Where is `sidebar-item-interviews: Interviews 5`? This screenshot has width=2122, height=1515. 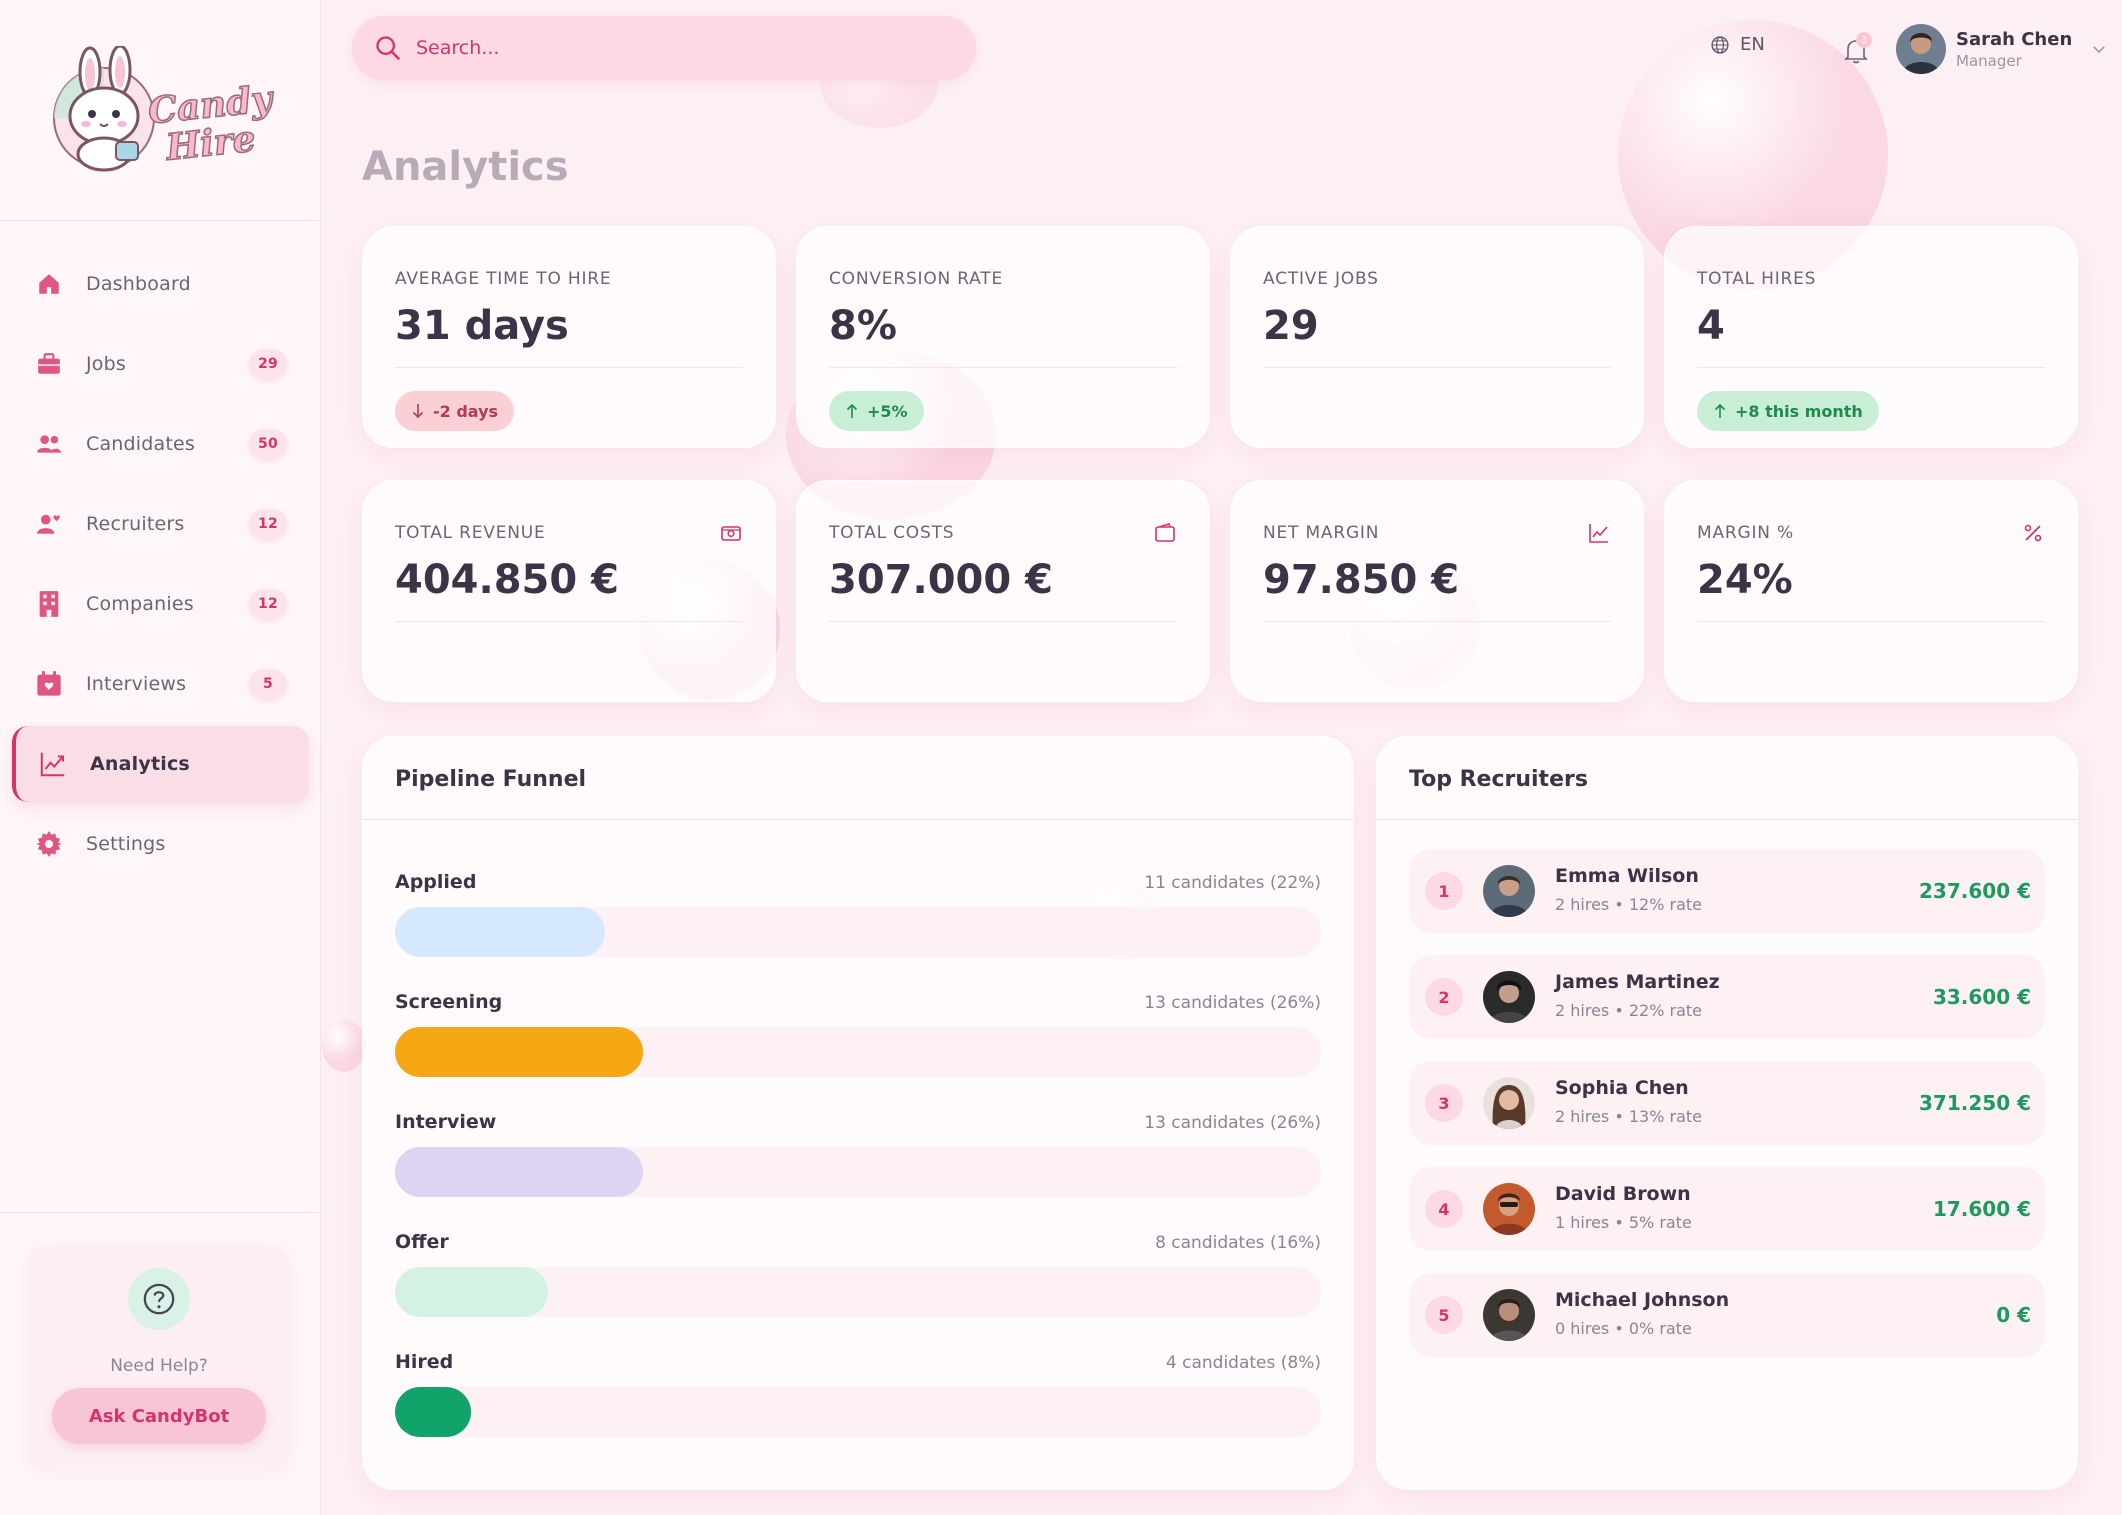 sidebar-item-interviews: Interviews 5 is located at coordinates (160, 684).